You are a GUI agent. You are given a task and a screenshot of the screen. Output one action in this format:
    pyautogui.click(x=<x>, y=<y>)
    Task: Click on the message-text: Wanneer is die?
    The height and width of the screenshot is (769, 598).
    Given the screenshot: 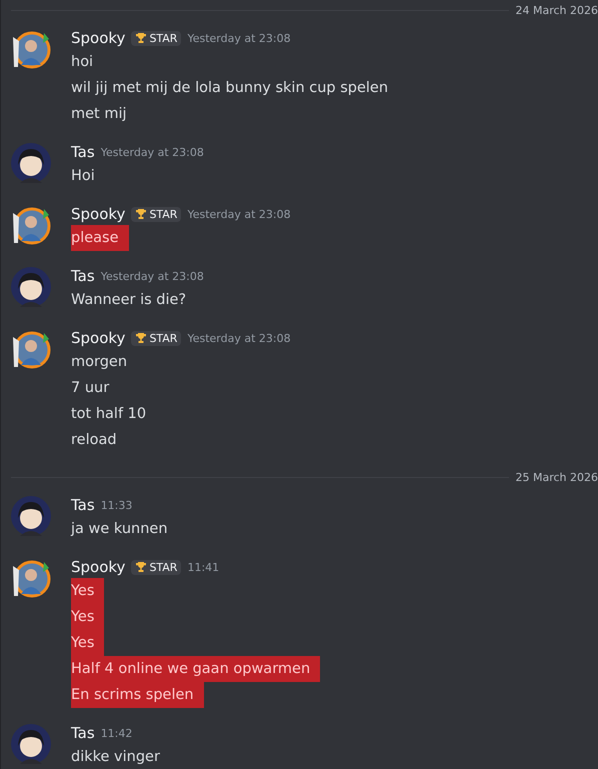 What is the action you would take?
    pyautogui.click(x=128, y=300)
    